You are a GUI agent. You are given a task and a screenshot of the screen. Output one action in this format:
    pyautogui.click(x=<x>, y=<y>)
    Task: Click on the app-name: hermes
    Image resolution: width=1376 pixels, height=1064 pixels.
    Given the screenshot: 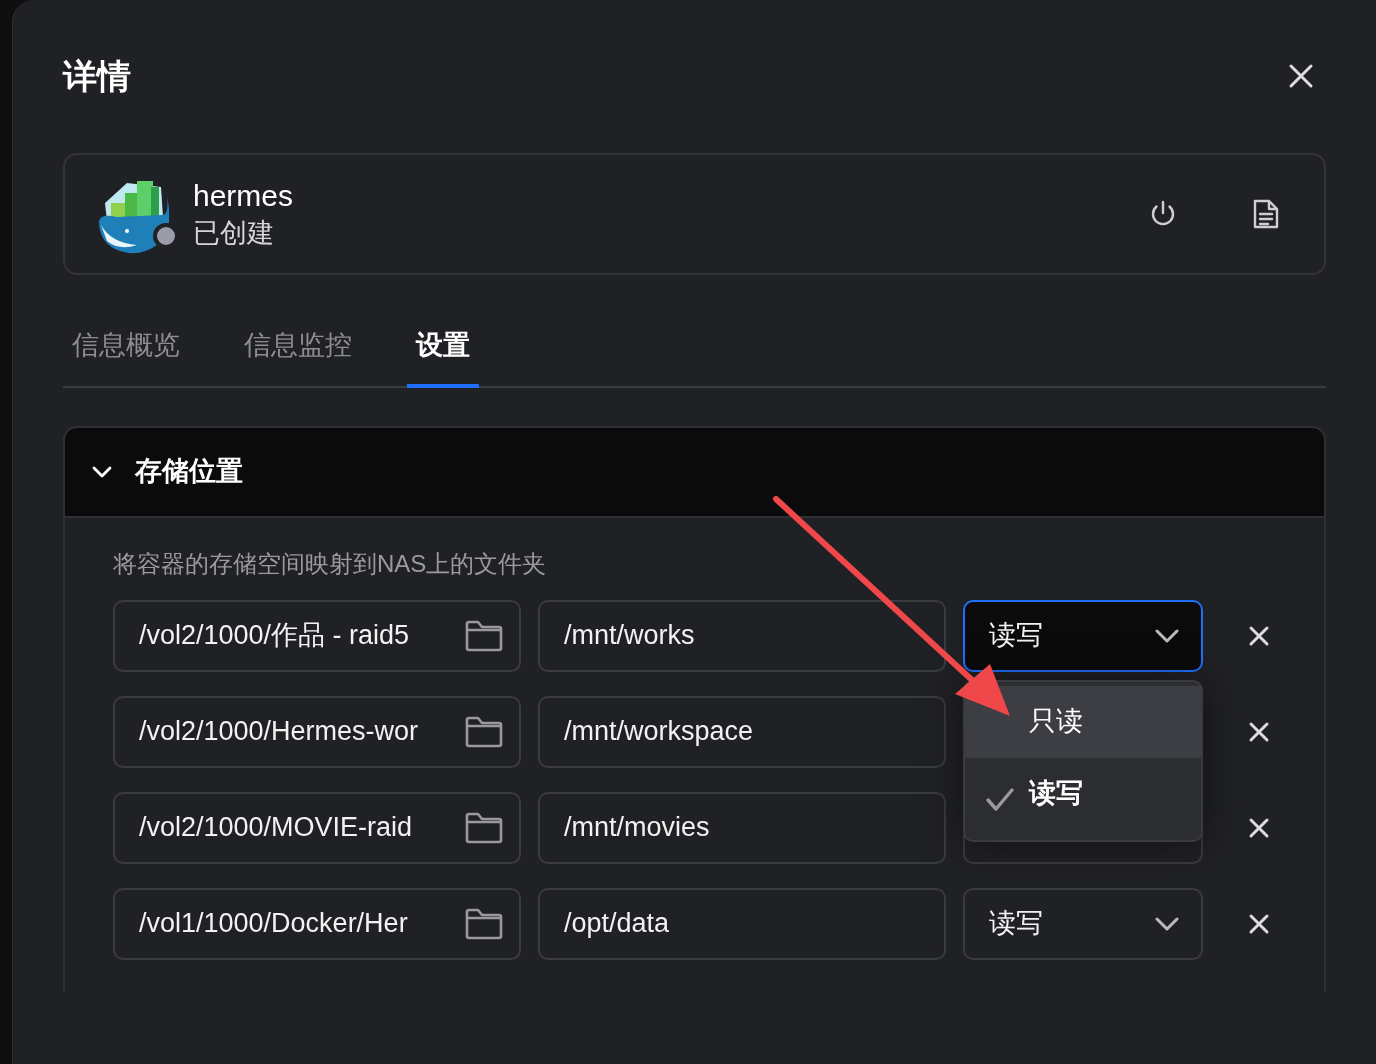 What is the action you would take?
    pyautogui.click(x=243, y=196)
    